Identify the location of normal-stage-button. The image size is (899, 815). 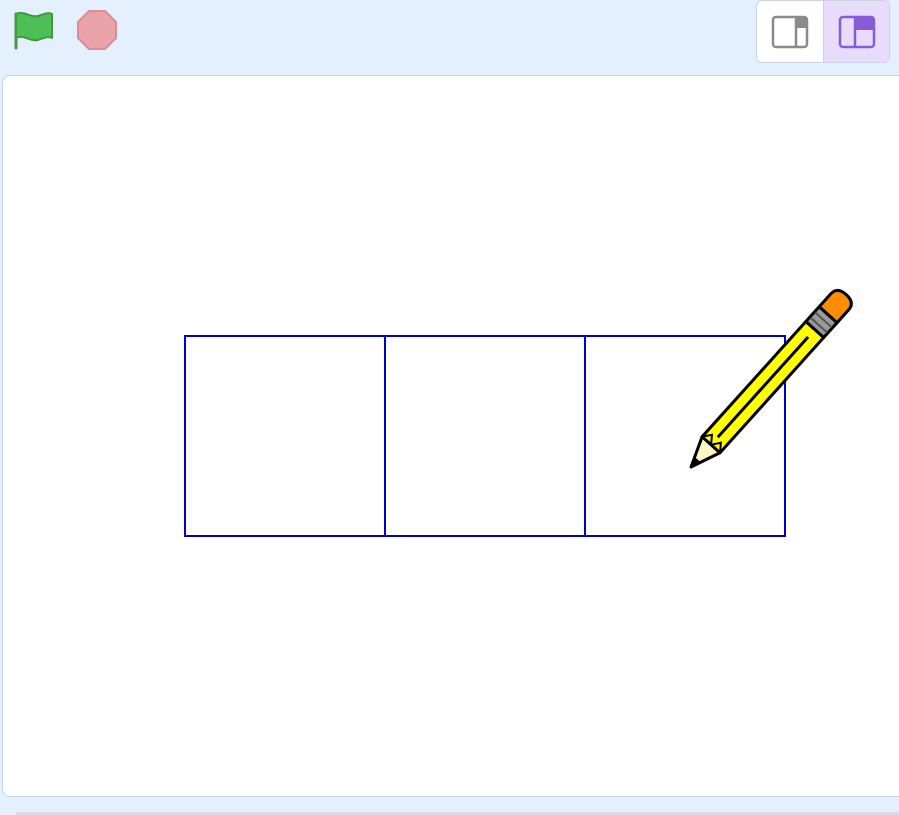
(856, 31).